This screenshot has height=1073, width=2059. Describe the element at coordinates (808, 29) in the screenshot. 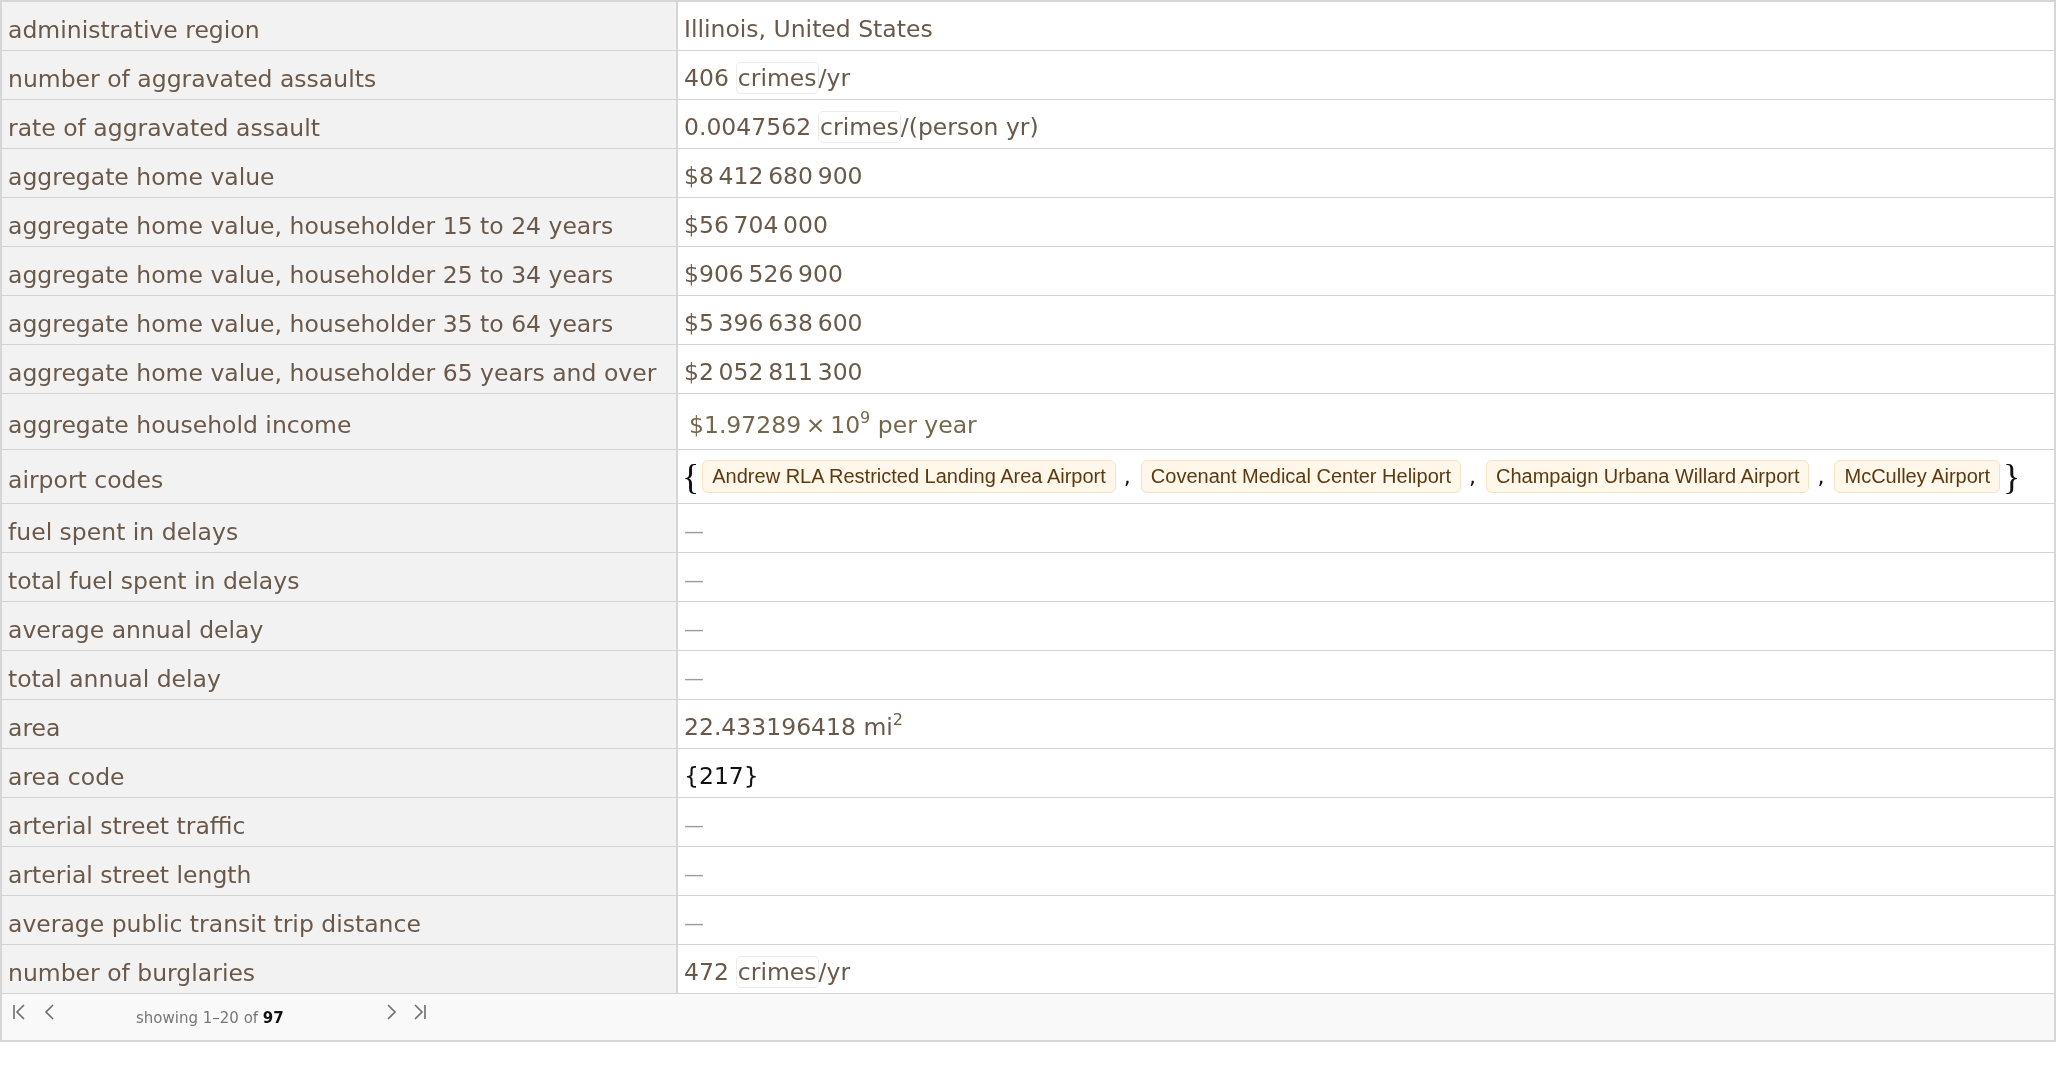

I see `row-value: Illinois, United States` at that location.